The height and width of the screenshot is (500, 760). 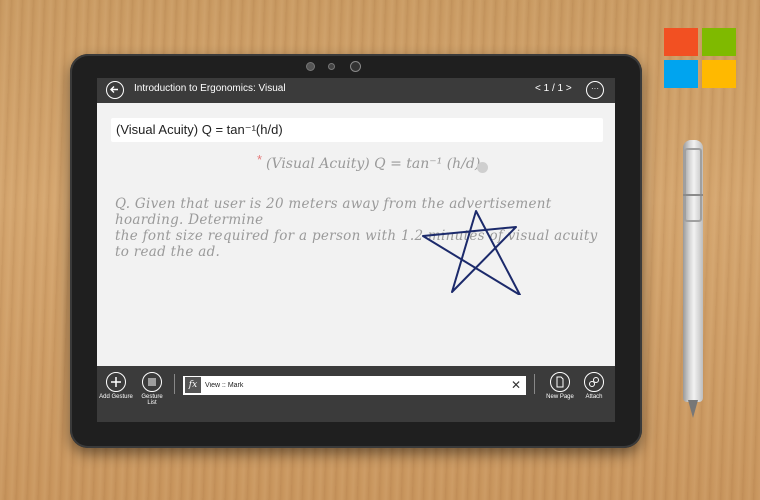 I want to click on link-icon, so click(x=594, y=382).